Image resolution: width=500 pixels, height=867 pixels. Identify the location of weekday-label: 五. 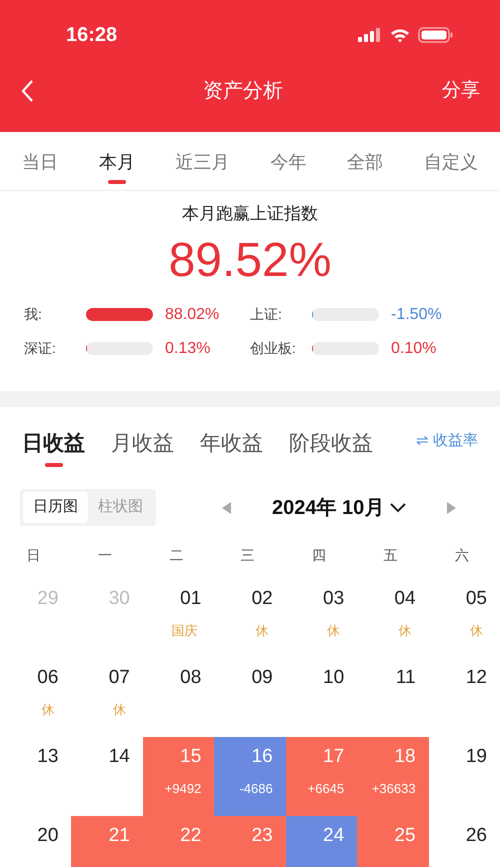
(390, 555).